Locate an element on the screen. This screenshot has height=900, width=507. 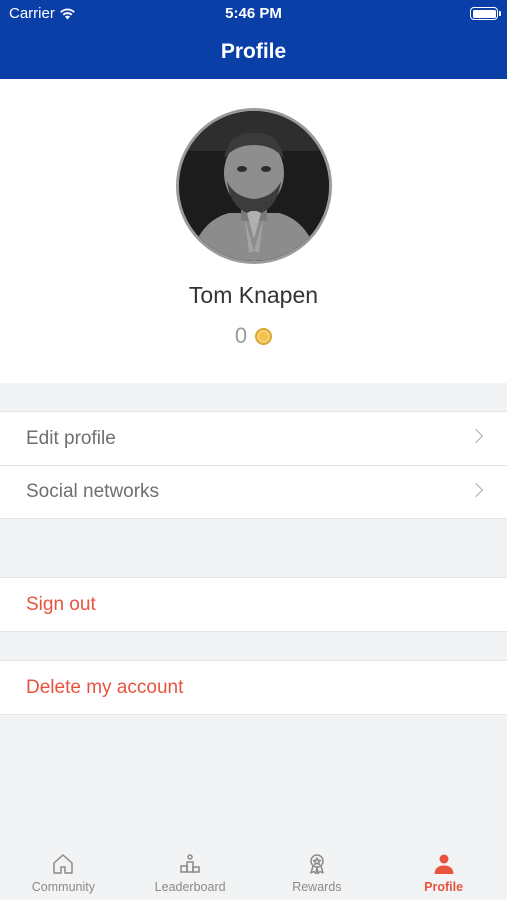
person-icon is located at coordinates (444, 864).